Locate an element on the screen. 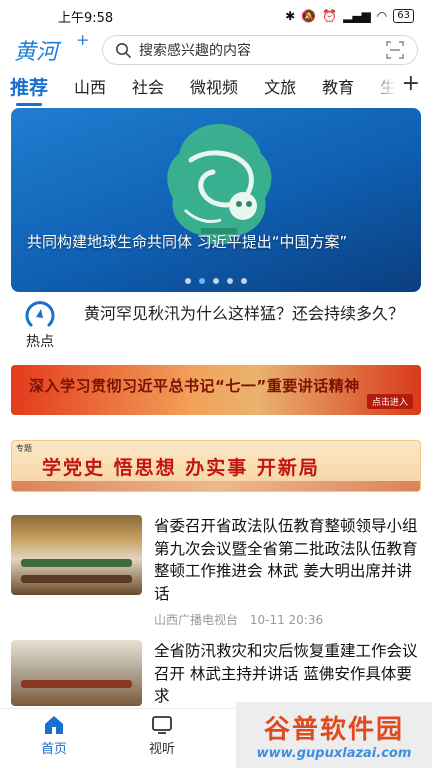 The image size is (432, 768). news-body: 全省防汛救灾和灾后恢复重建工作会议召开 林武主持并讲话 蓝佛安作具体要求 is located at coordinates (287, 675).